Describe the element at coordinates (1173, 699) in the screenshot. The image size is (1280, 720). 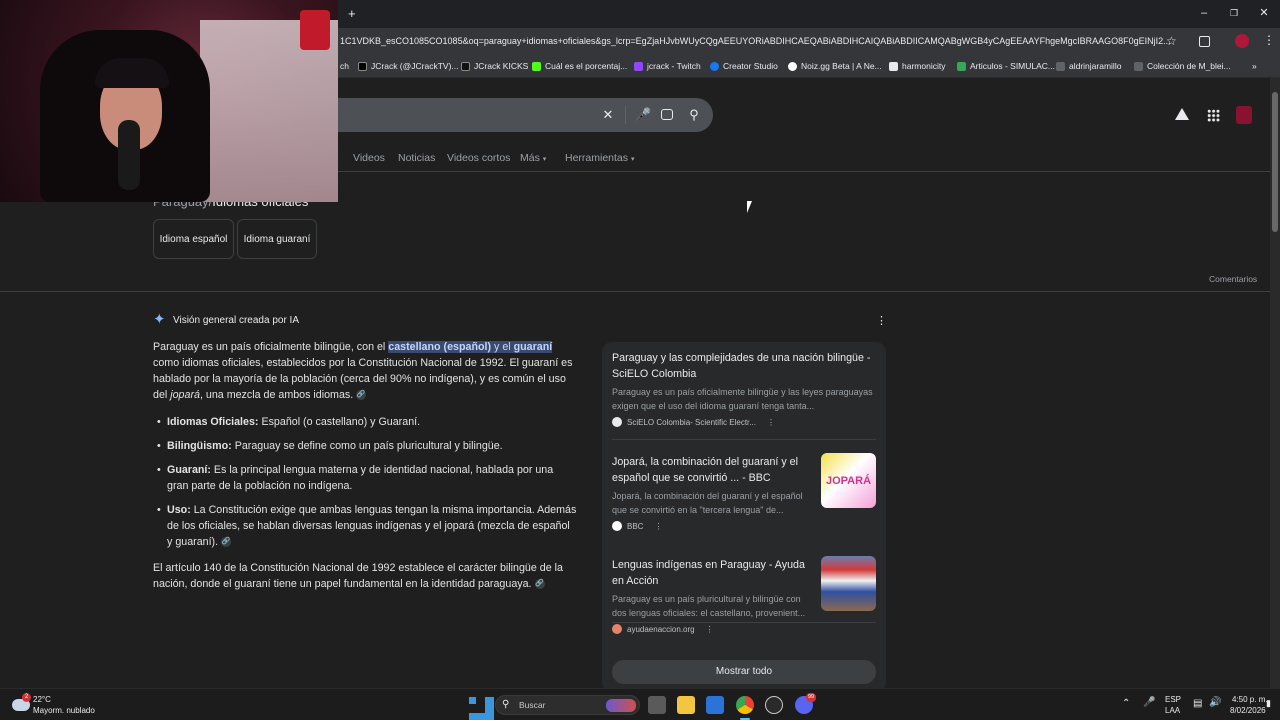
I see `language-top: ESP` at that location.